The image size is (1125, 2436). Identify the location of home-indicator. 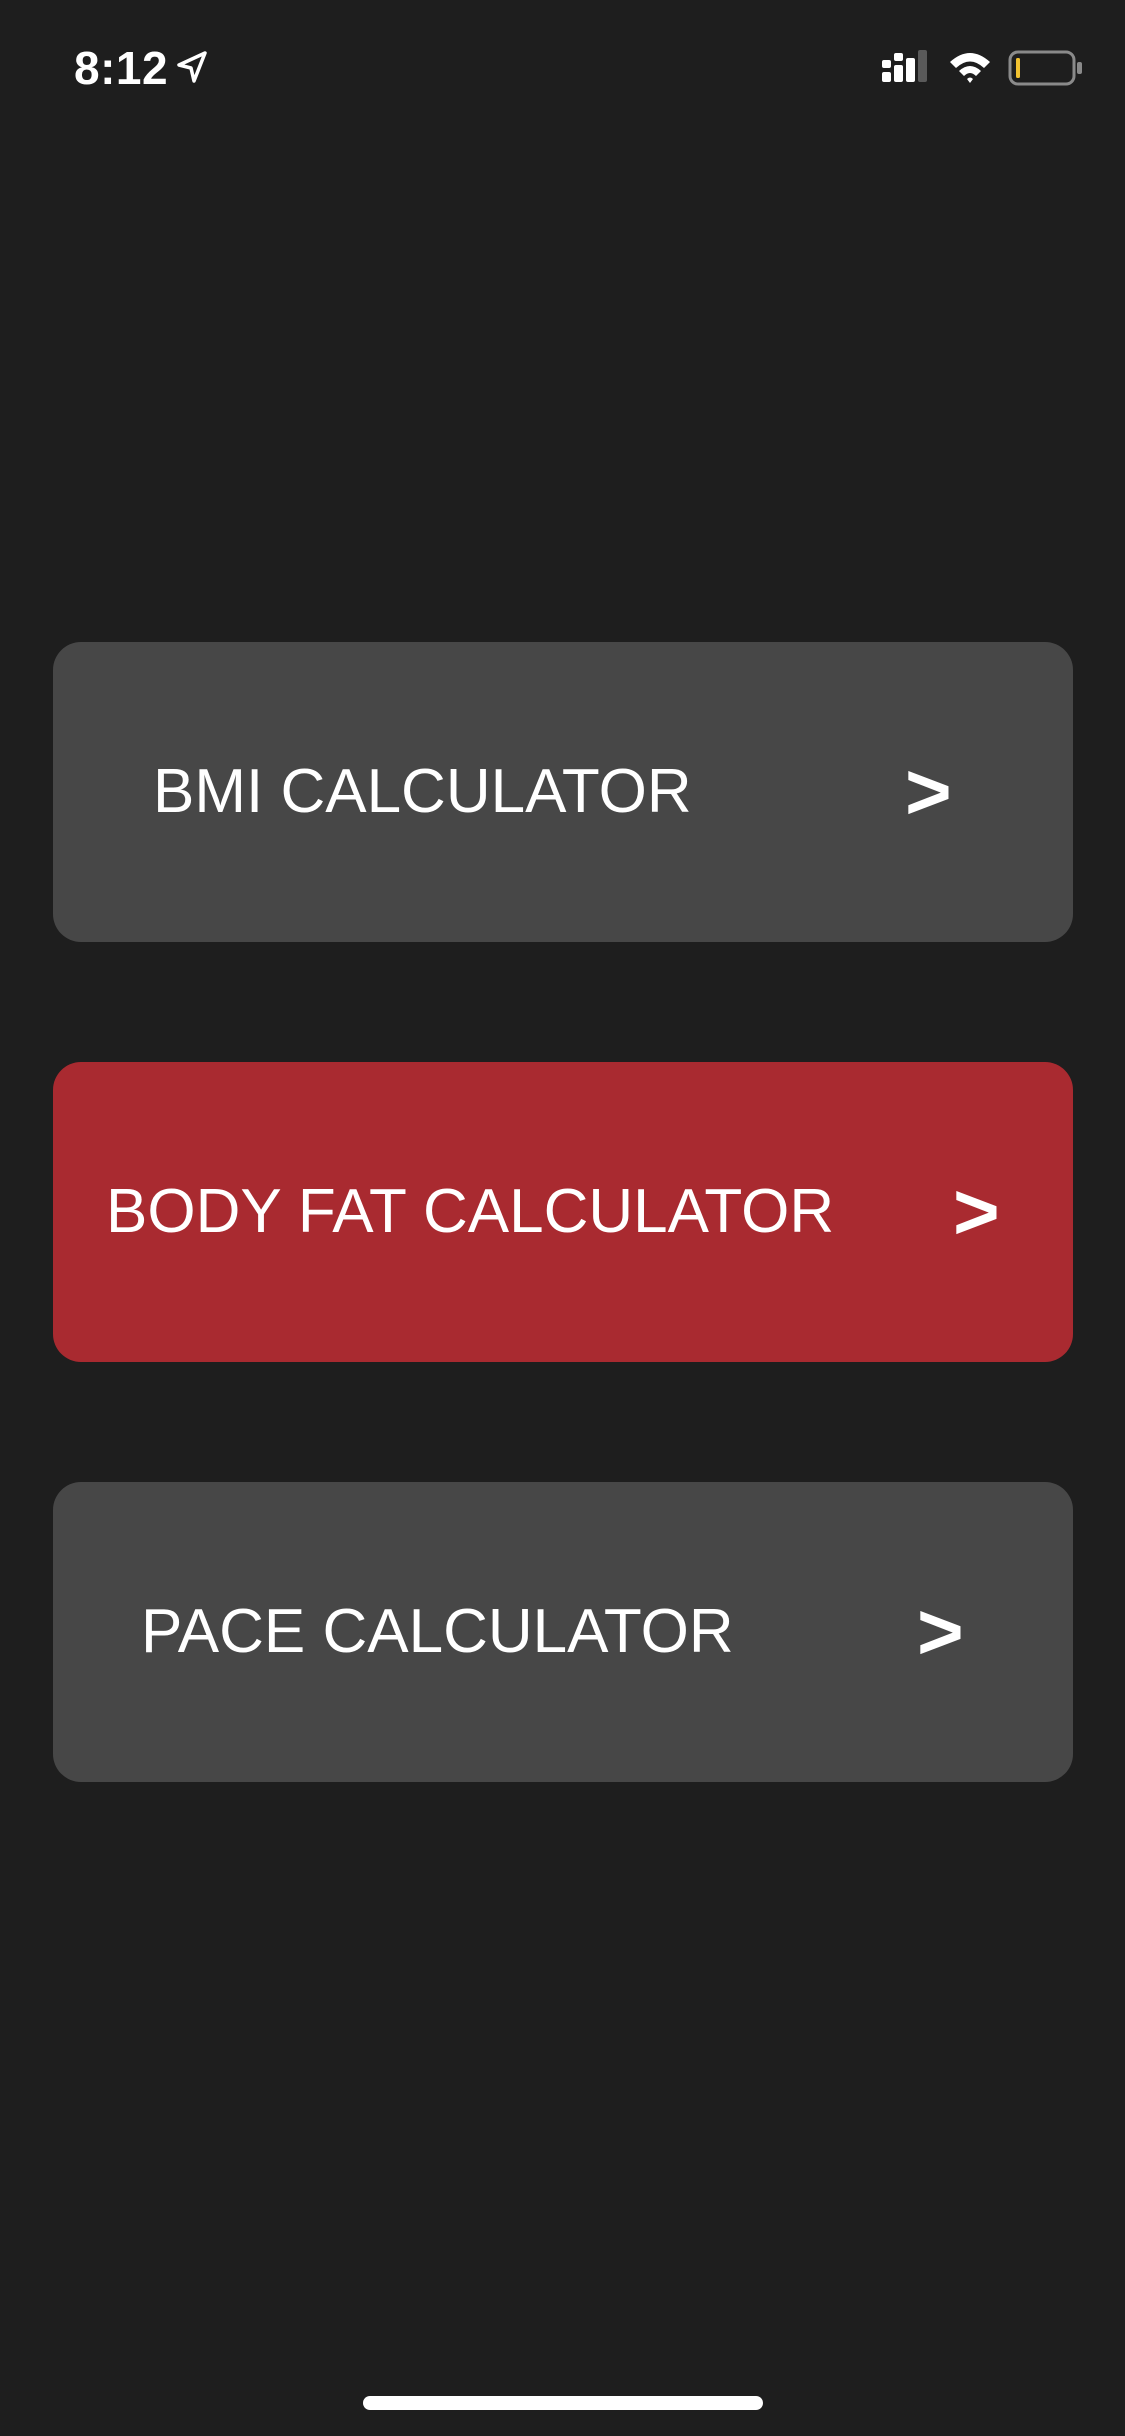
(563, 2403).